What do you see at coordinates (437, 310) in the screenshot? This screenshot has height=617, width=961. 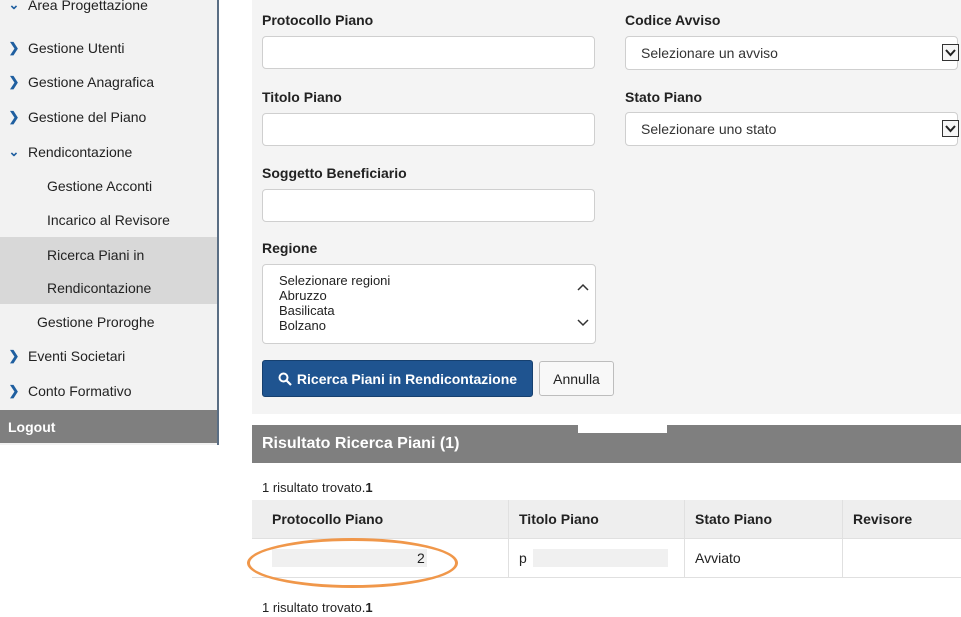 I see `regione-option: Basilicata` at bounding box center [437, 310].